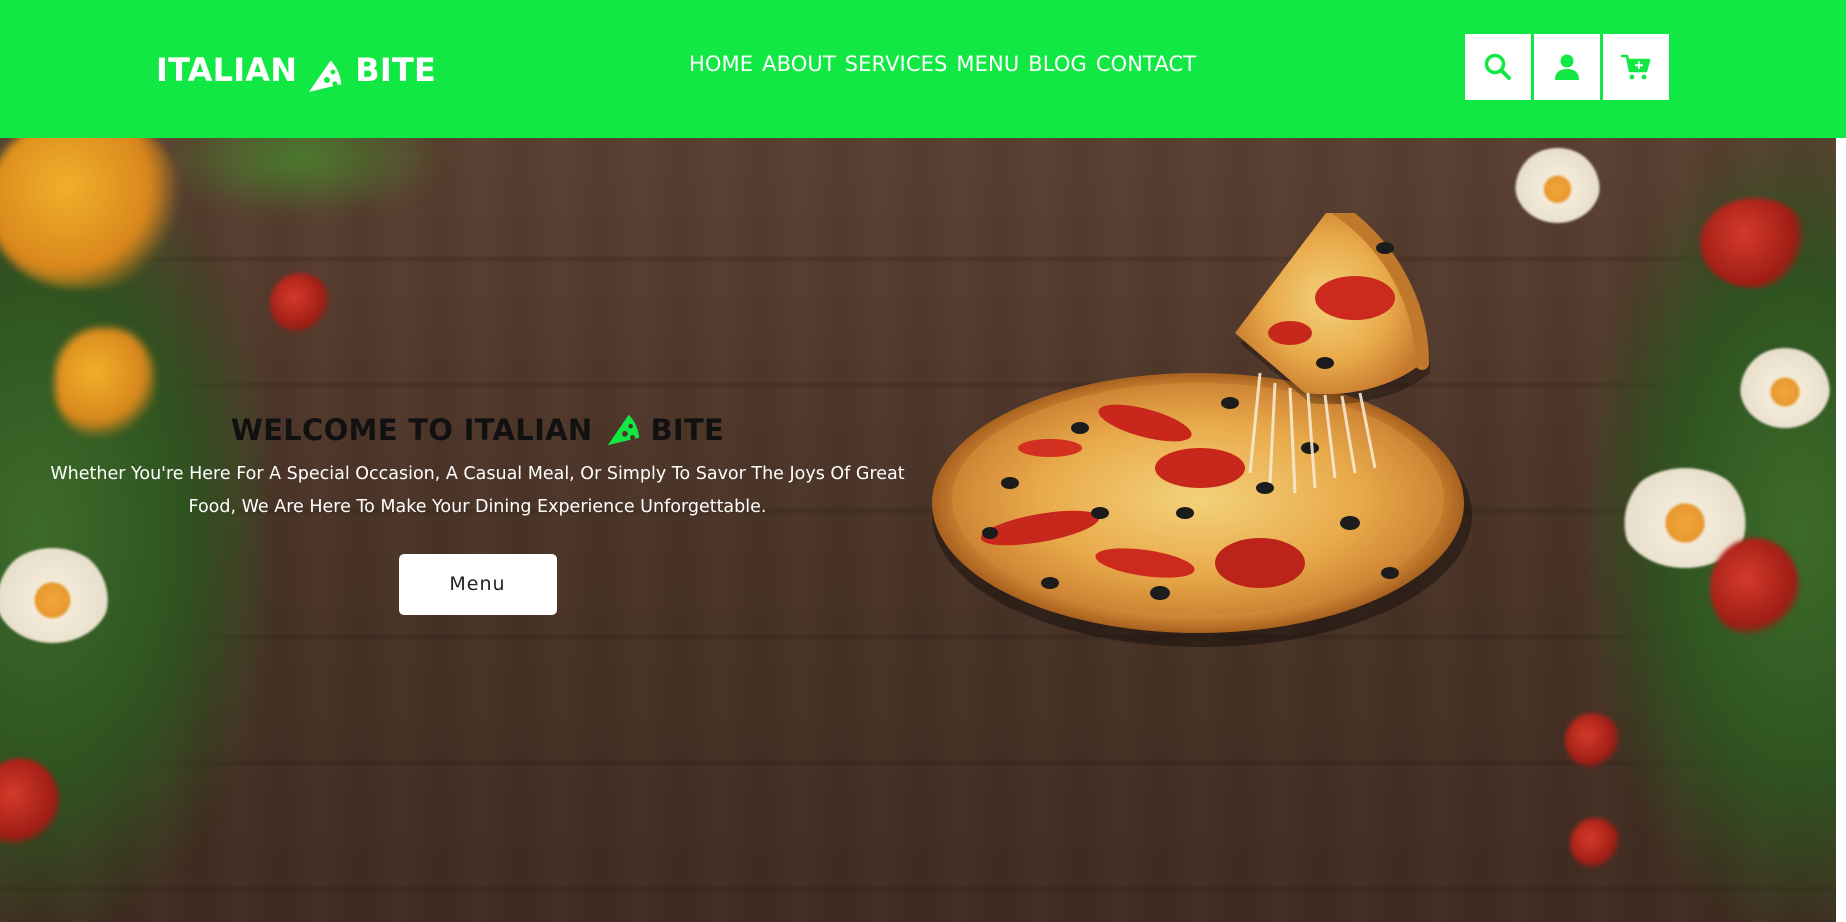  What do you see at coordinates (1841, 515) in the screenshot?
I see `page-edge-strip` at bounding box center [1841, 515].